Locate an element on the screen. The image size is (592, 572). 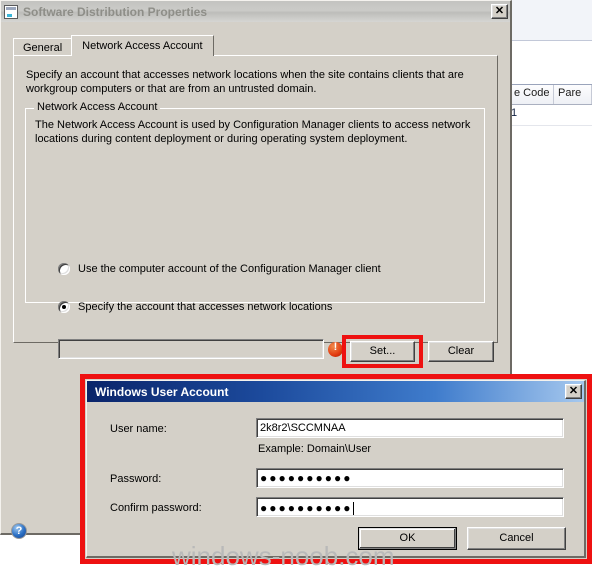
confirm-password-input: ●●●●●●●●●● is located at coordinates (410, 507).